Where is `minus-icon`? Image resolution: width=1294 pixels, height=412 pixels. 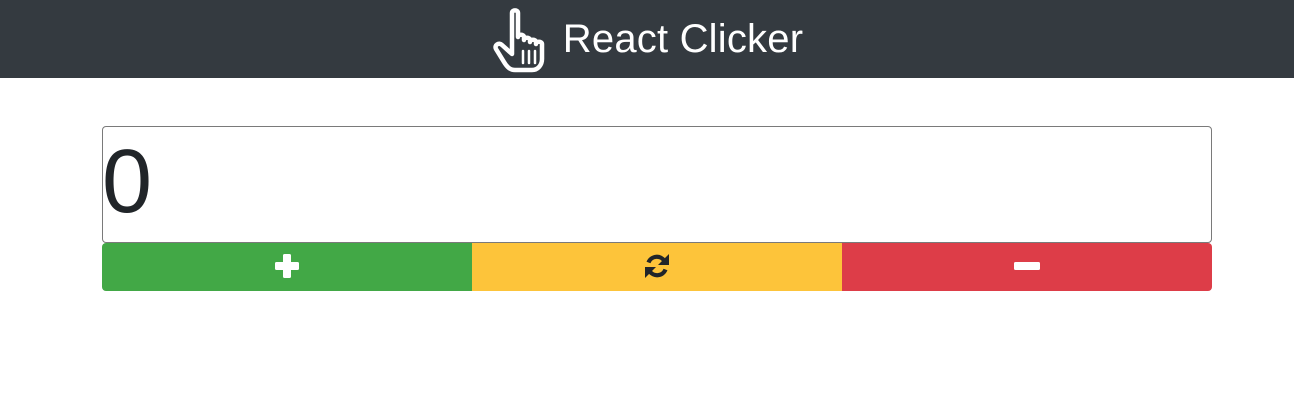
minus-icon is located at coordinates (1027, 267).